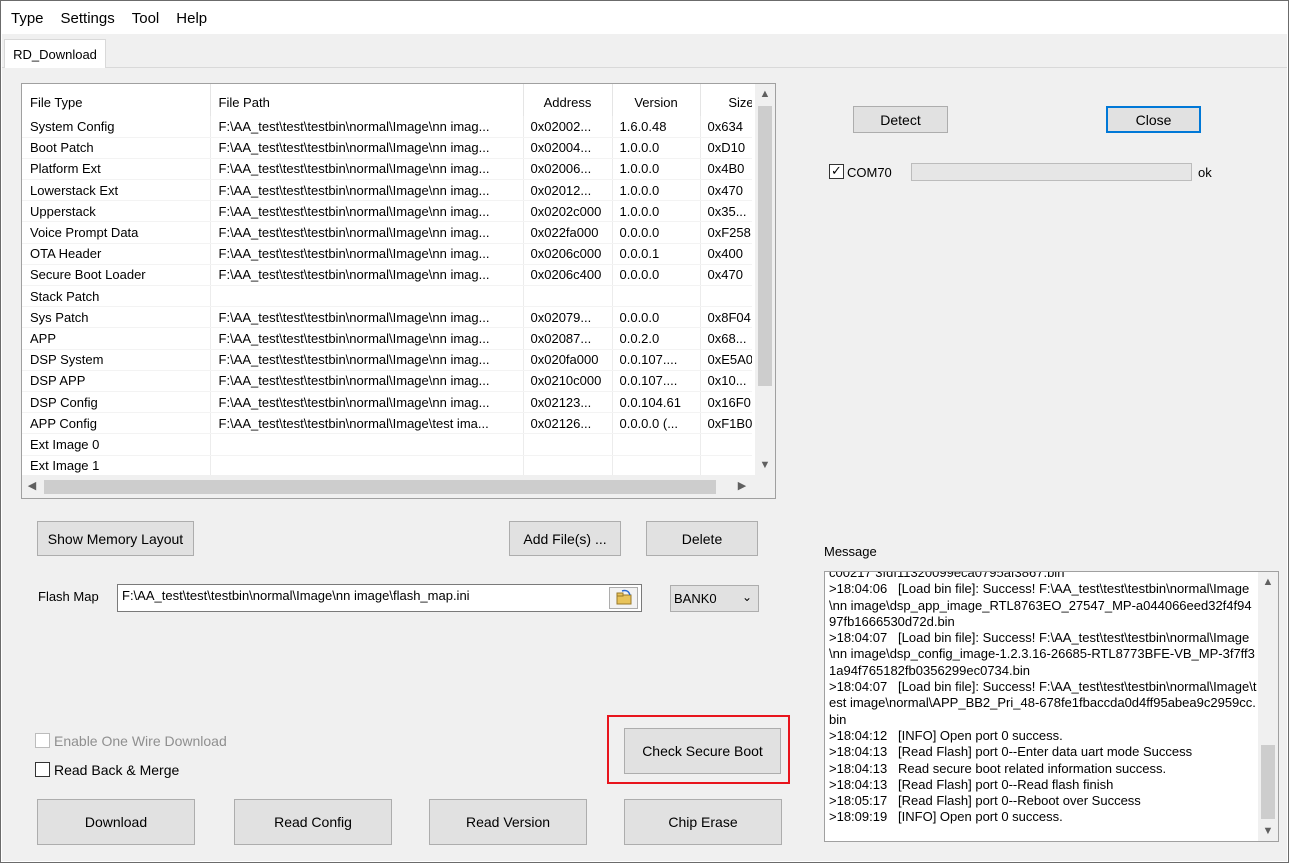  Describe the element at coordinates (746, 597) in the screenshot. I see `chevron-down-icon: ⌄` at that location.